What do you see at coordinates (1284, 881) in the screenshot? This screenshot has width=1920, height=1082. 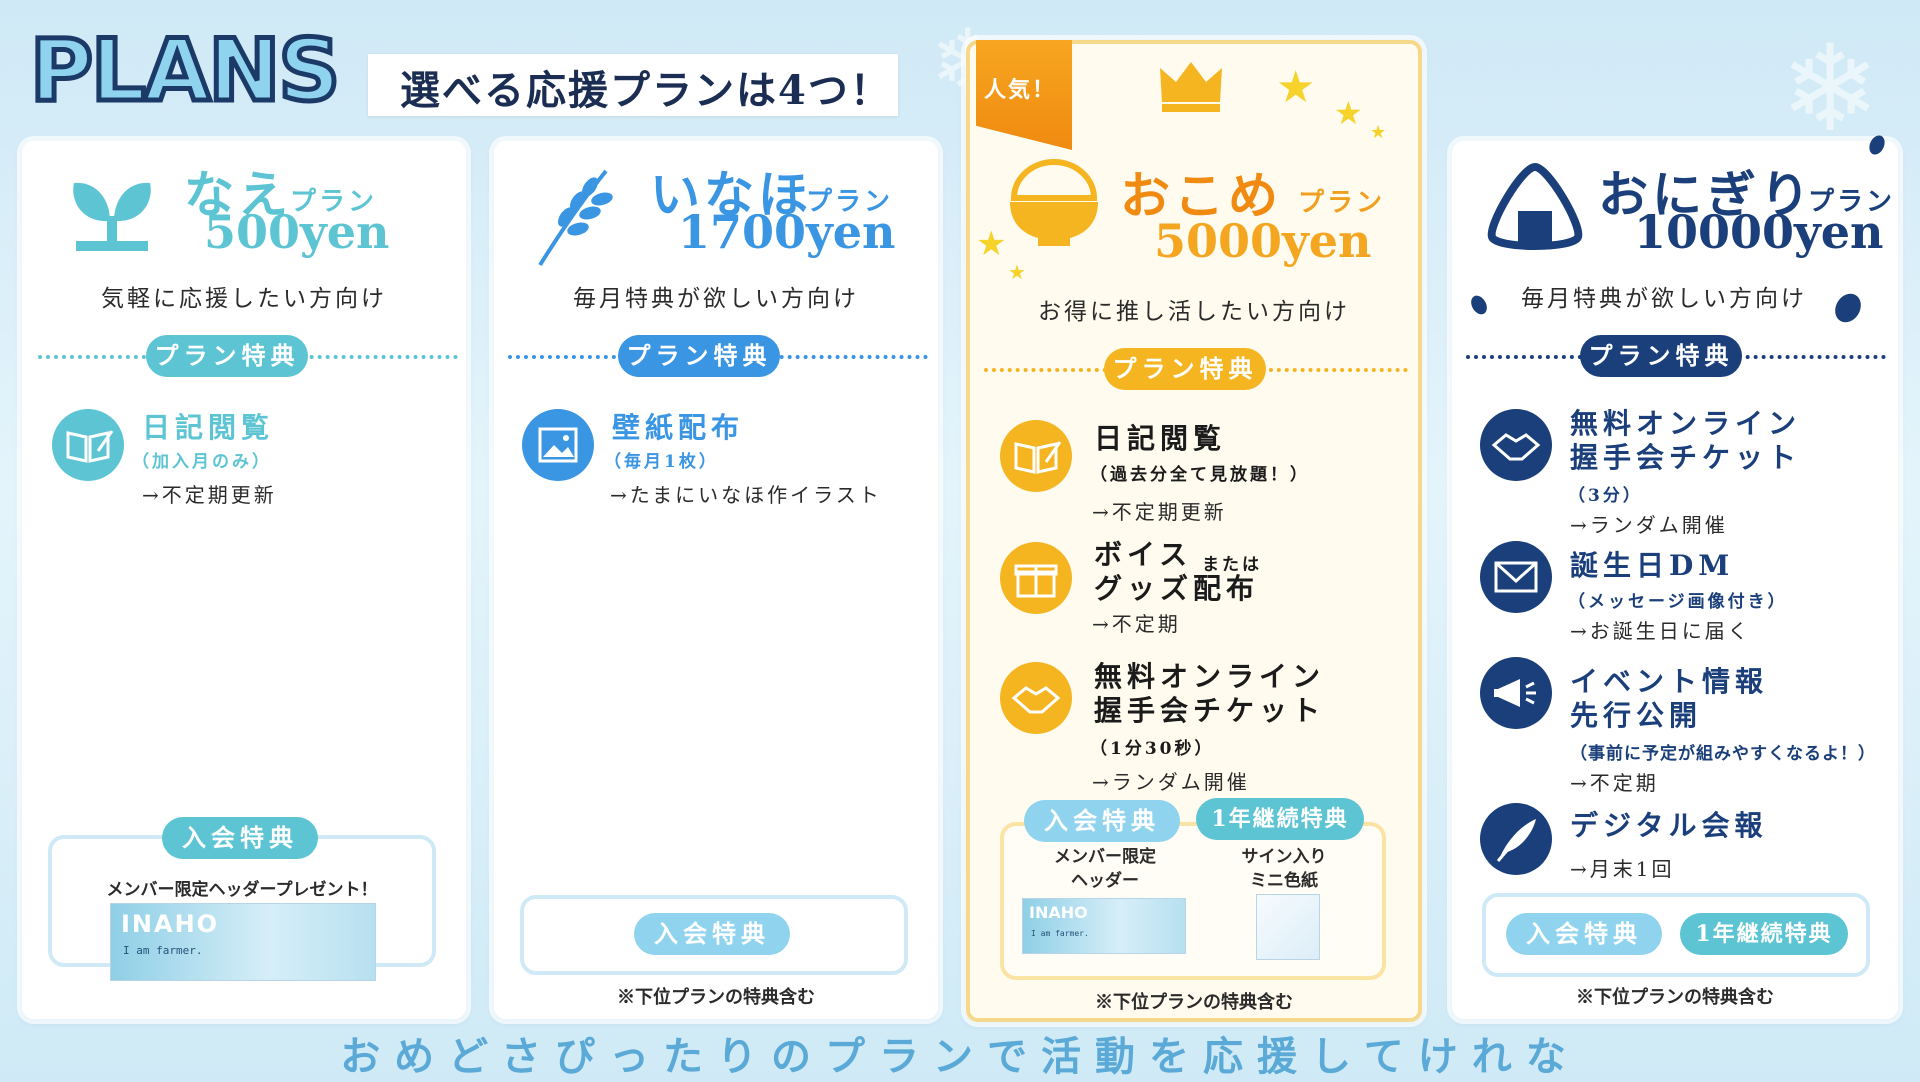 I see `continuation-benefit-text: ミニ色紙` at bounding box center [1284, 881].